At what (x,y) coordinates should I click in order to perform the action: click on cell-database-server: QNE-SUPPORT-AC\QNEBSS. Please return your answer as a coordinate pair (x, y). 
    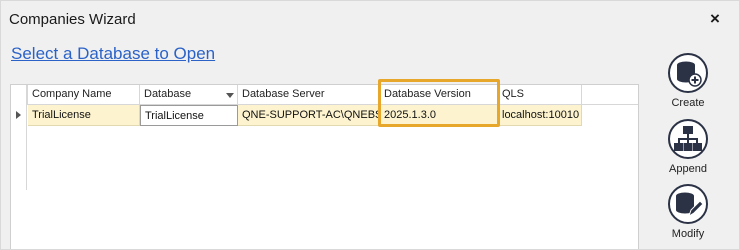
    Looking at the image, I should click on (309, 115).